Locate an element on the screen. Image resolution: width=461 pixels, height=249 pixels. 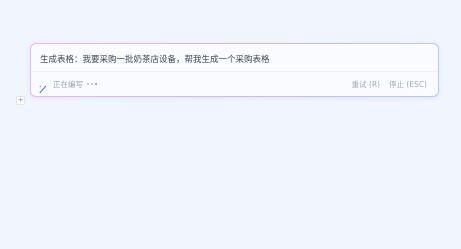
status-label: 正在编写 is located at coordinates (68, 84).